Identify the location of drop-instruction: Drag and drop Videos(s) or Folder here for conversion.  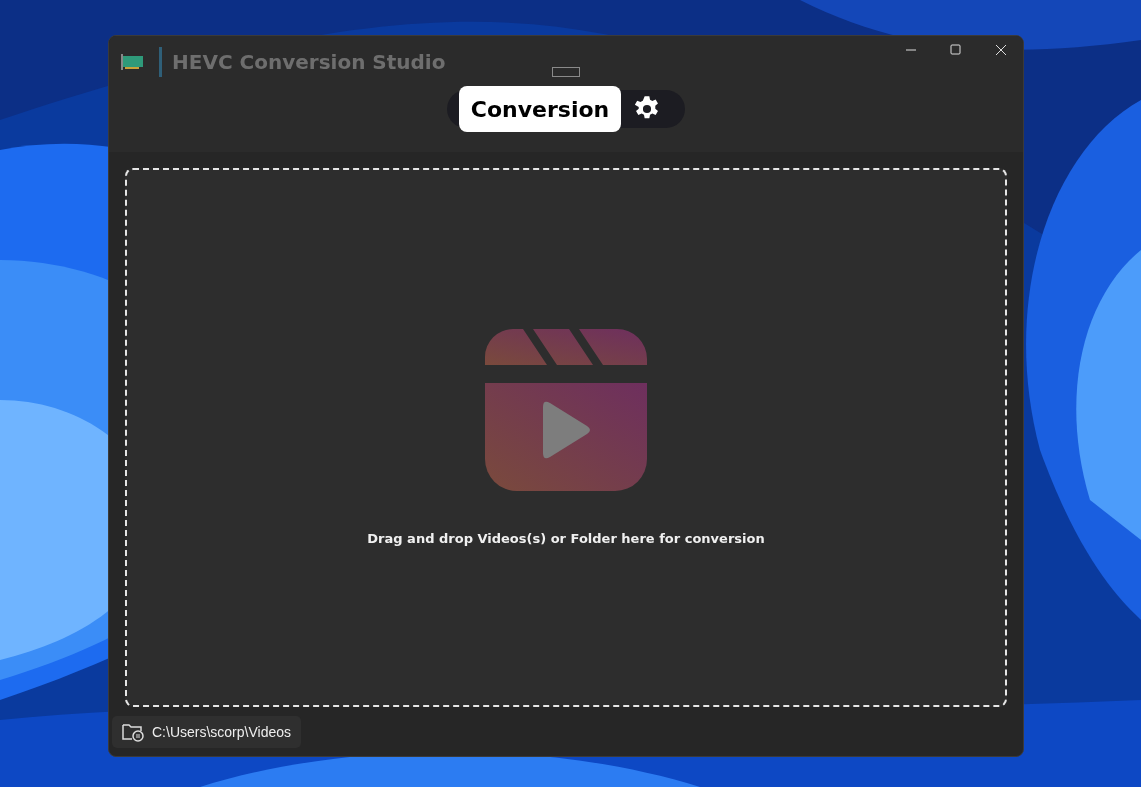
(566, 538).